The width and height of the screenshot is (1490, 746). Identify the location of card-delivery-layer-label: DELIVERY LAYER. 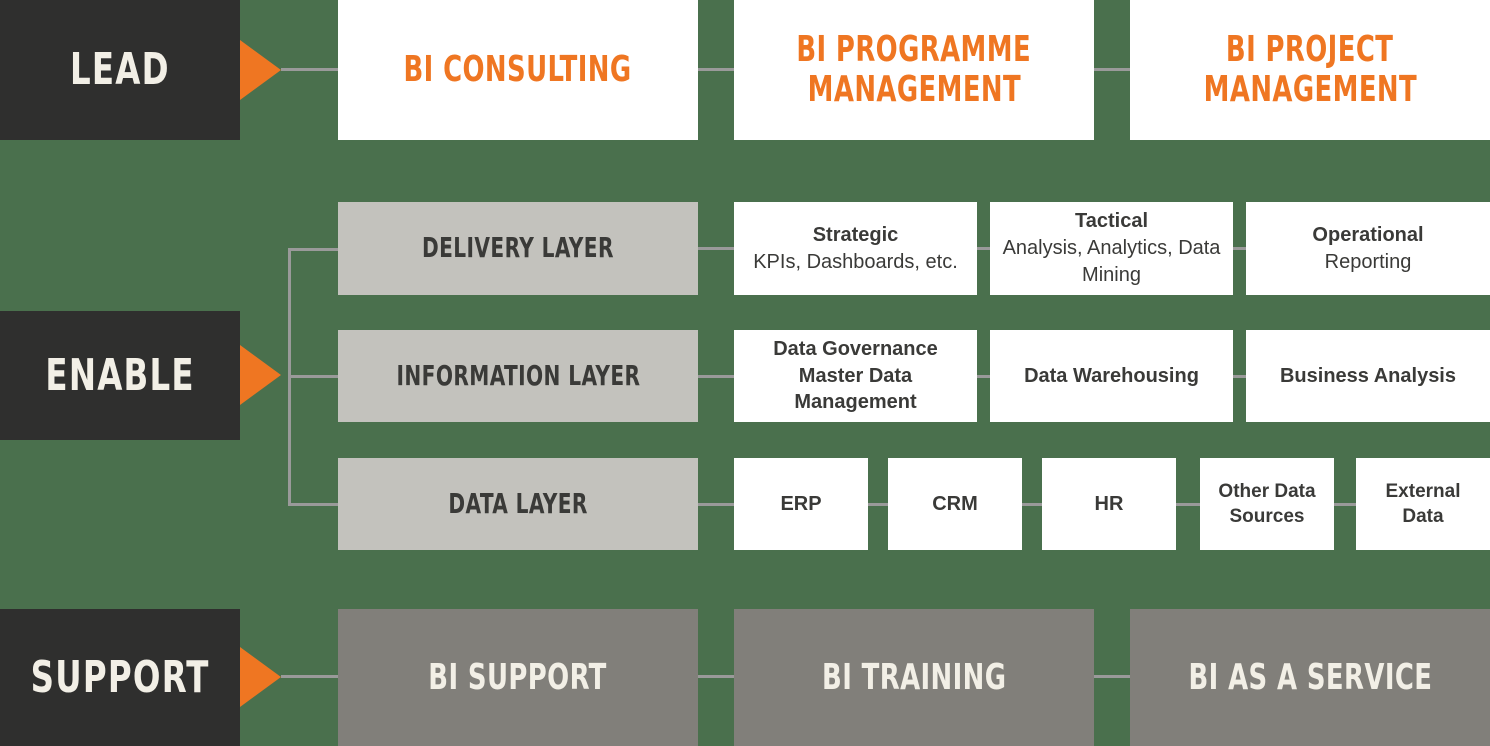
(518, 248).